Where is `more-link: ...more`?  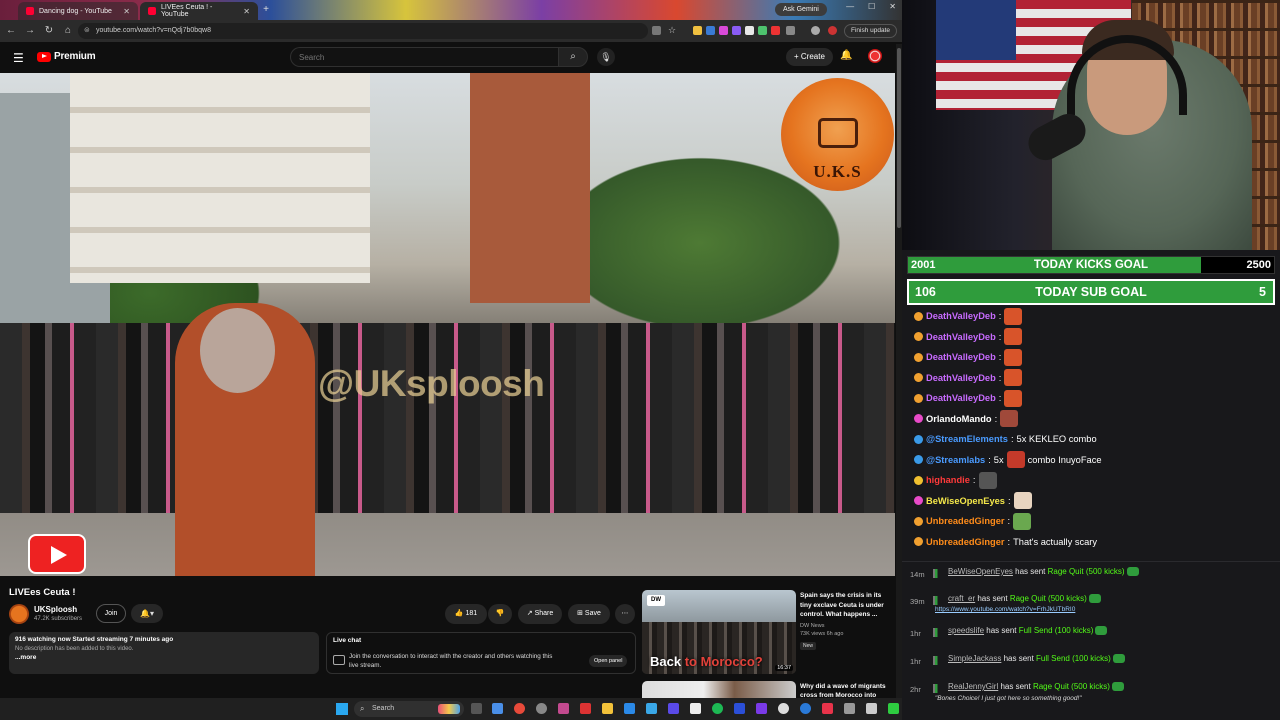 more-link: ...more is located at coordinates (164, 657).